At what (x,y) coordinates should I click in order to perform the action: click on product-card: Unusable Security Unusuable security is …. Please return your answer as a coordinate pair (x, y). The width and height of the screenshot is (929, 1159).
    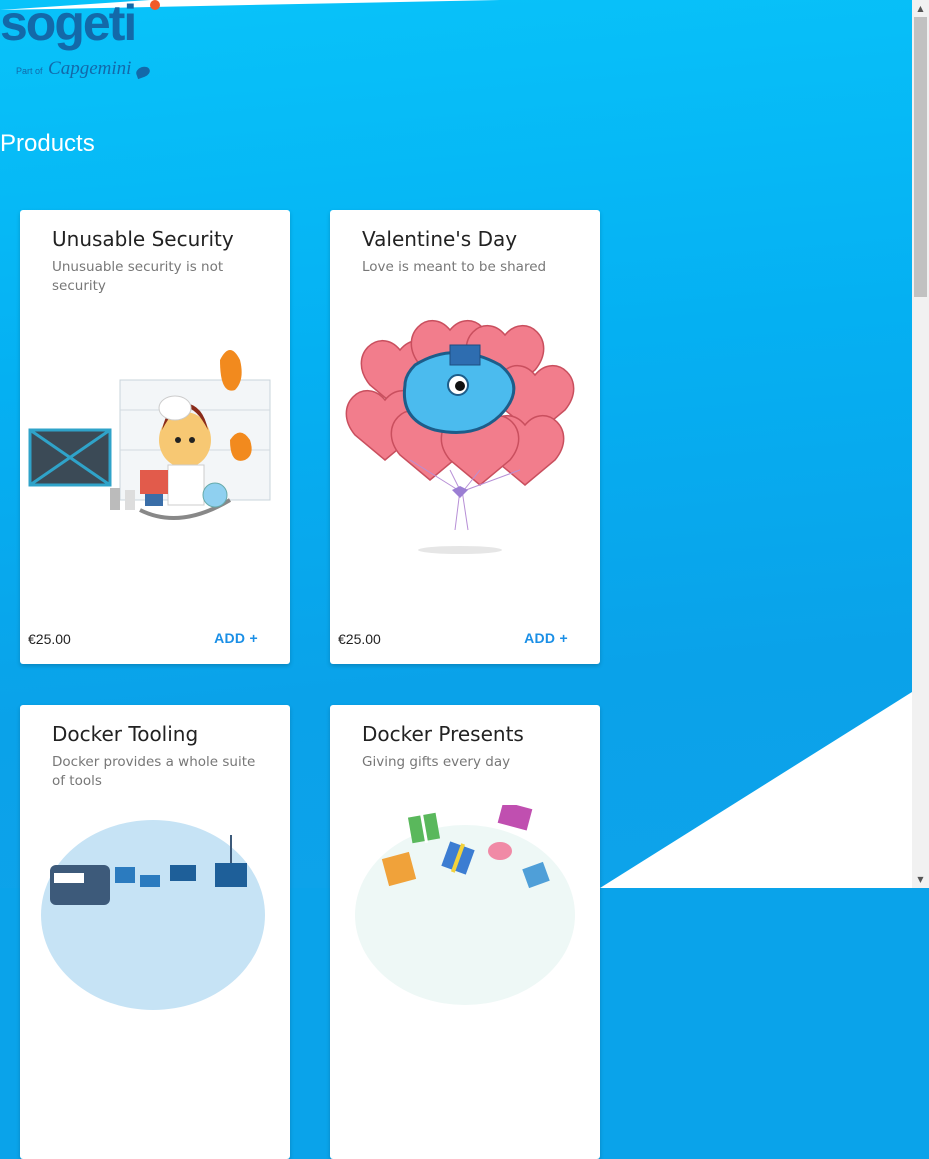
    Looking at the image, I should click on (155, 437).